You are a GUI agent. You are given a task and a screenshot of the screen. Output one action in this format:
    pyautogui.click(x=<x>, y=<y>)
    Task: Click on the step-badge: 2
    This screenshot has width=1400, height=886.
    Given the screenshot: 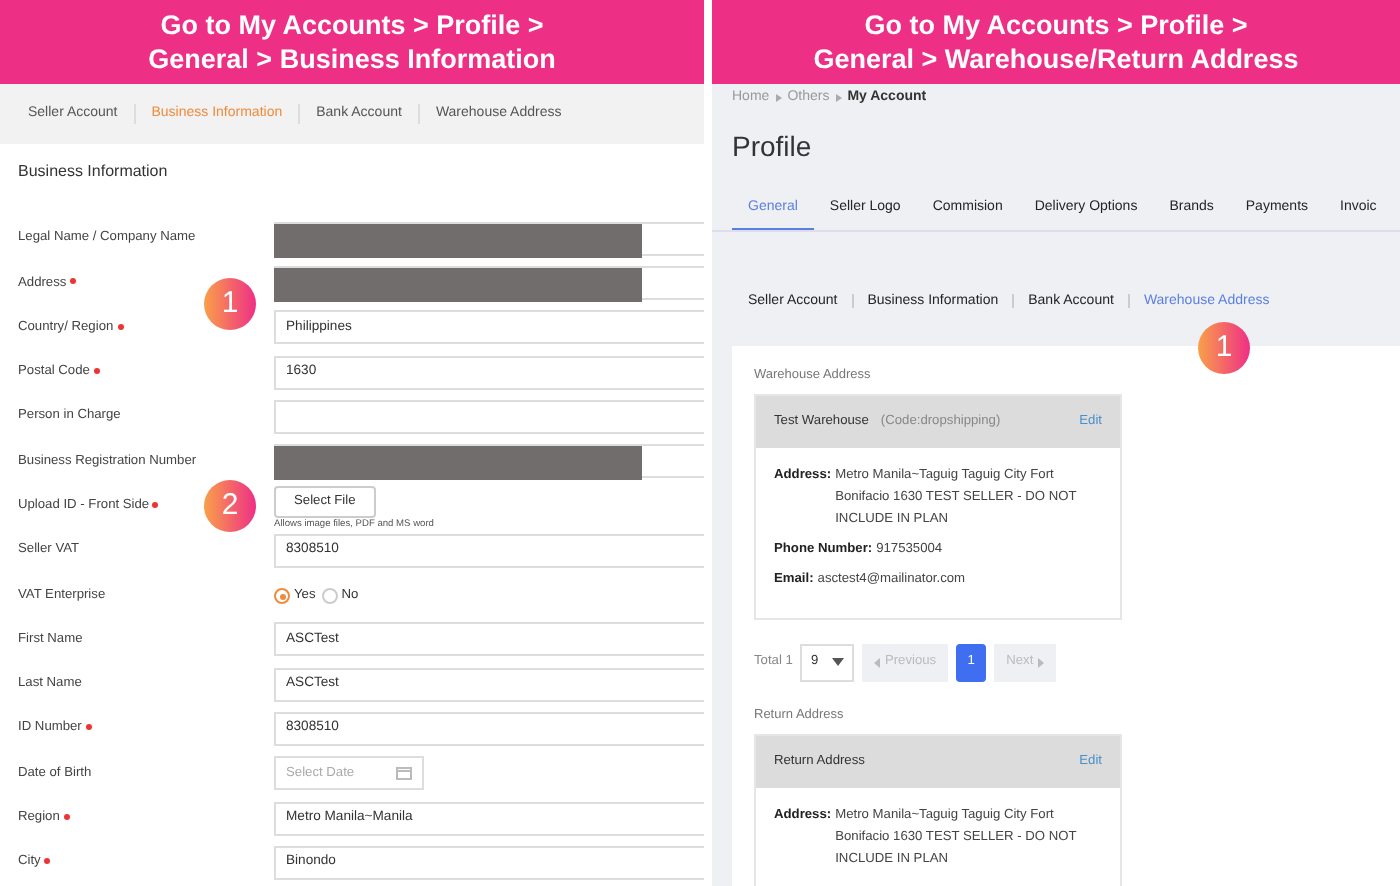 What is the action you would take?
    pyautogui.click(x=230, y=505)
    